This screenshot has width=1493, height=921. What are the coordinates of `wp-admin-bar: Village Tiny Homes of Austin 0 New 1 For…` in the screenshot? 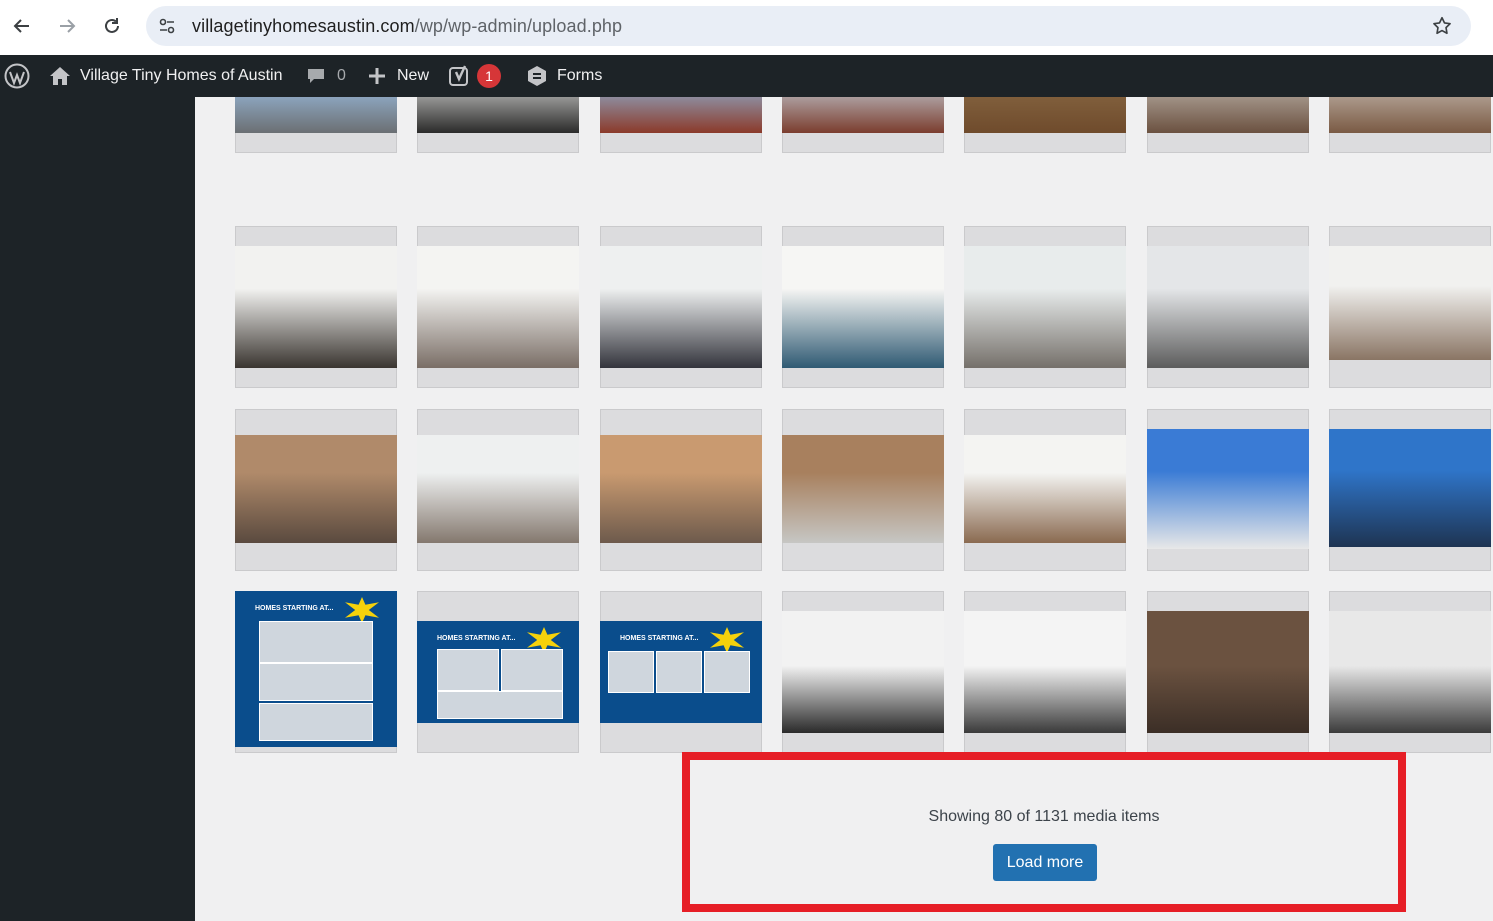 It's located at (746, 76).